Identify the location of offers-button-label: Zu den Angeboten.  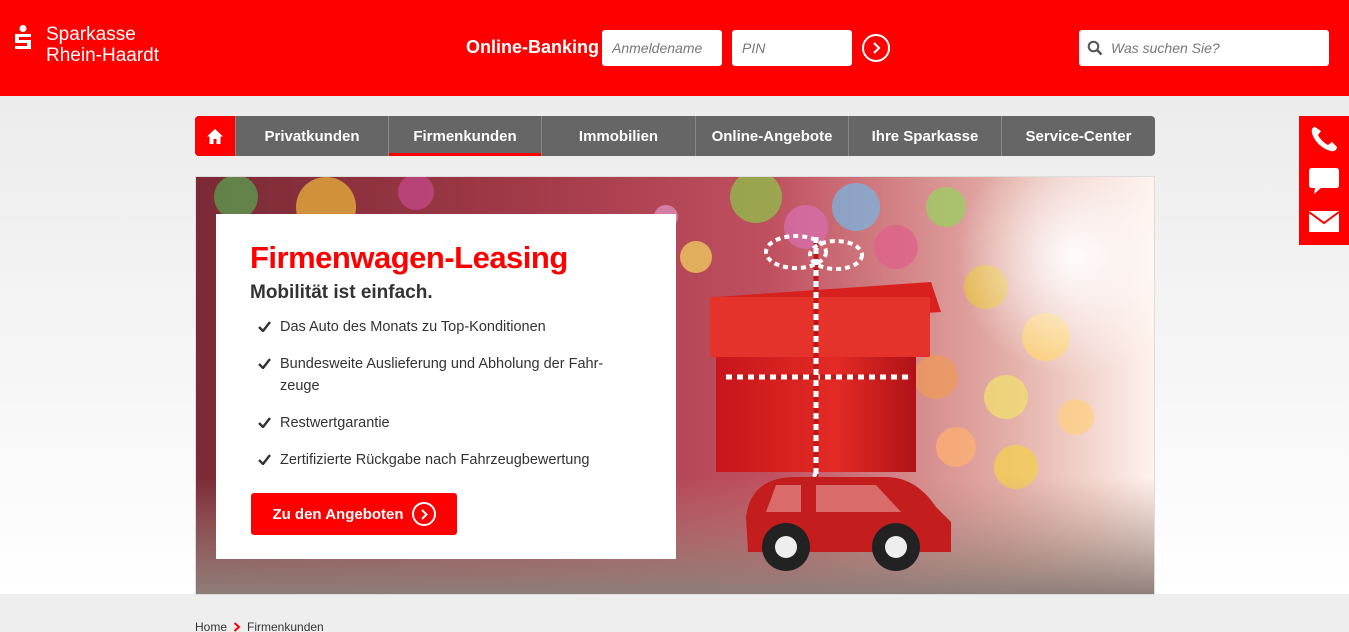
(338, 514).